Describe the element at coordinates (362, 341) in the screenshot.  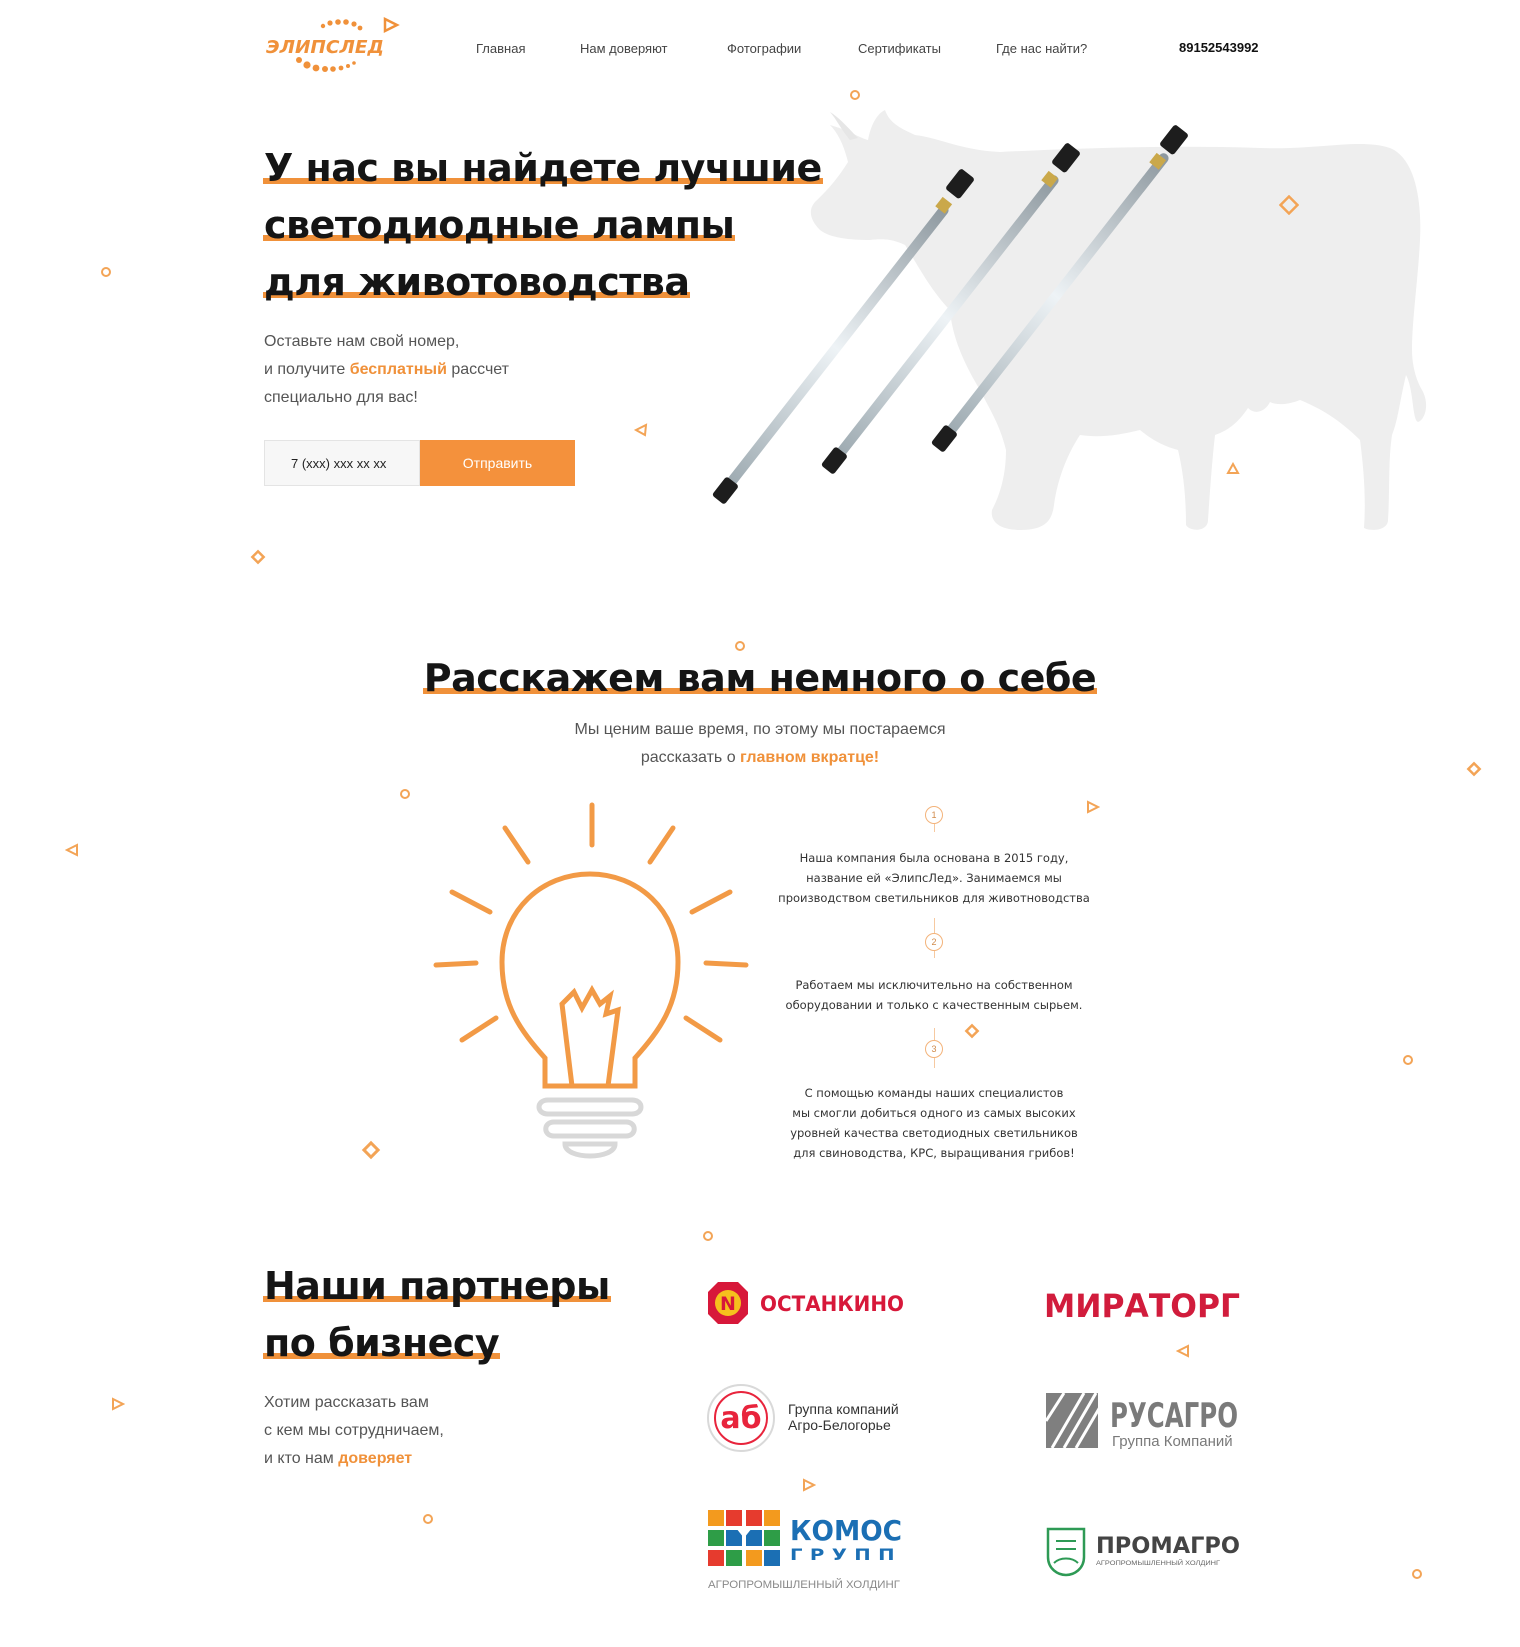
I see `hero-sub-line-1: Оставьте нам свой номер,` at that location.